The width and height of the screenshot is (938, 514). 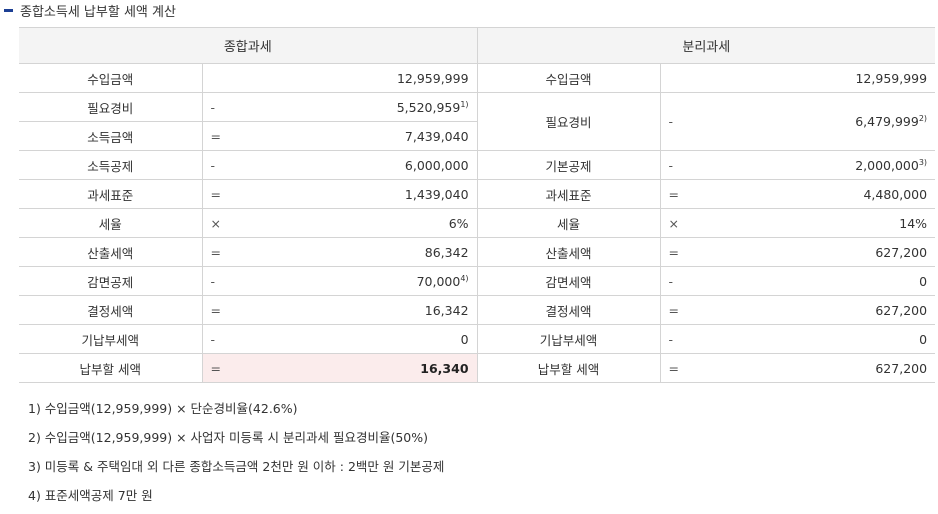 What do you see at coordinates (464, 278) in the screenshot?
I see `footnote-marker: 4)` at bounding box center [464, 278].